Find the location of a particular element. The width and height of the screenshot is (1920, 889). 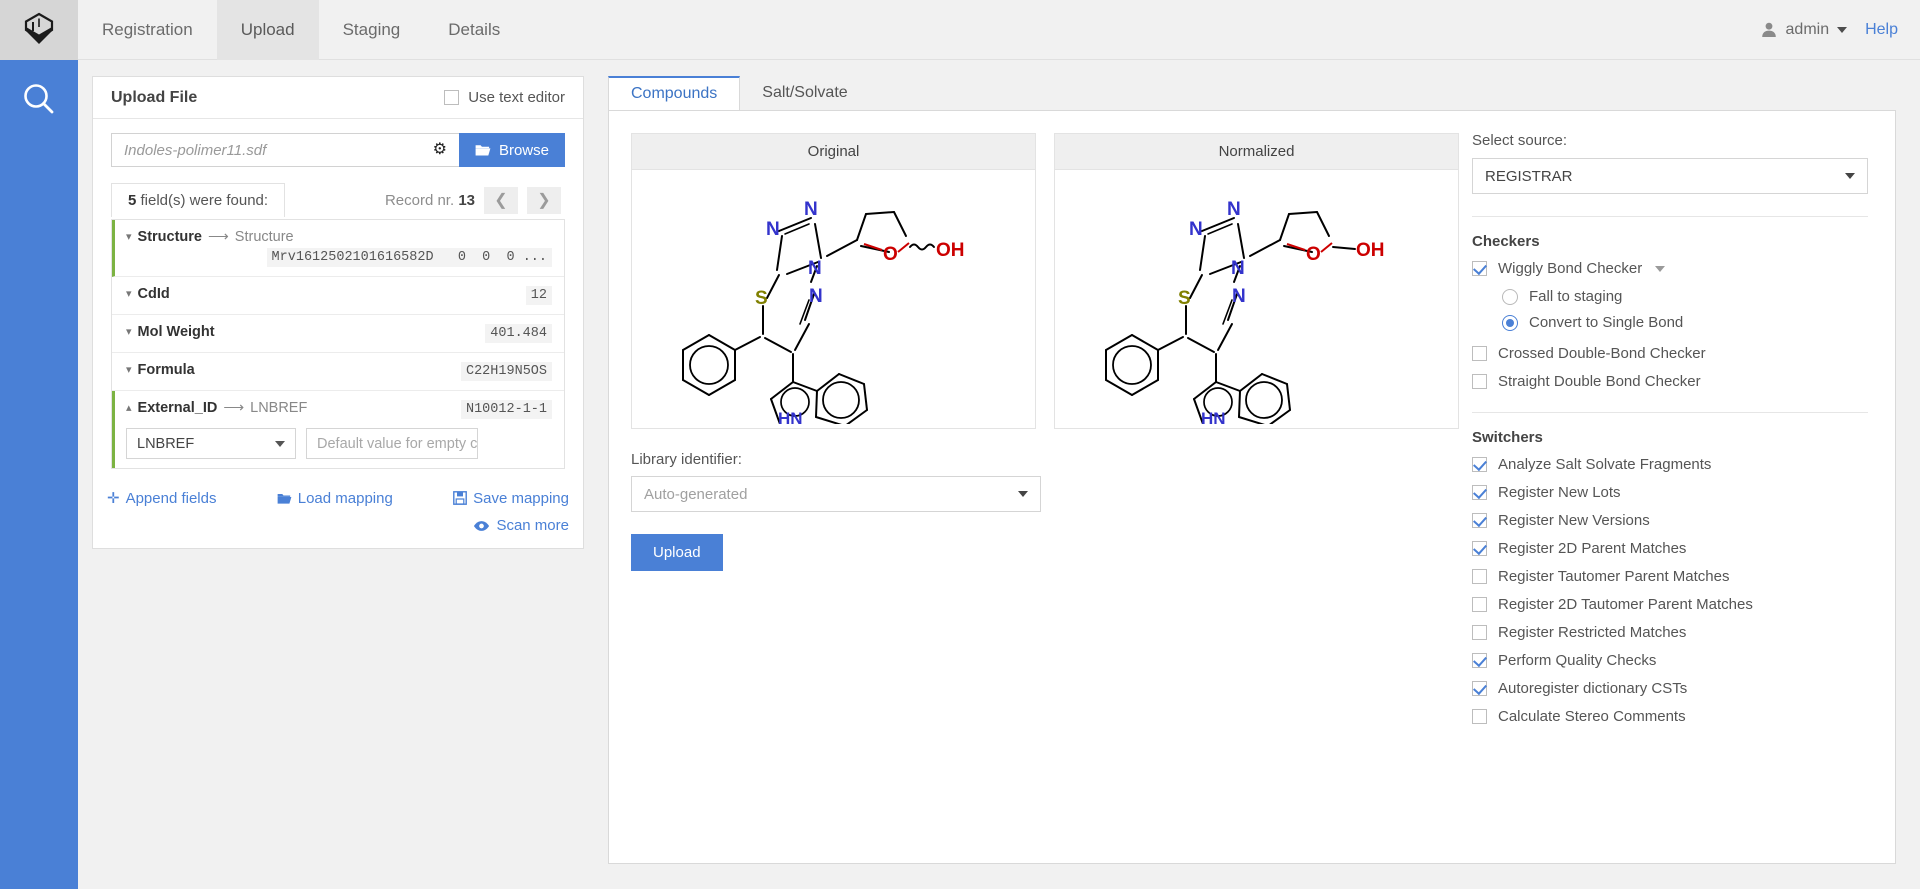

nav-item-details: Details is located at coordinates (474, 30).